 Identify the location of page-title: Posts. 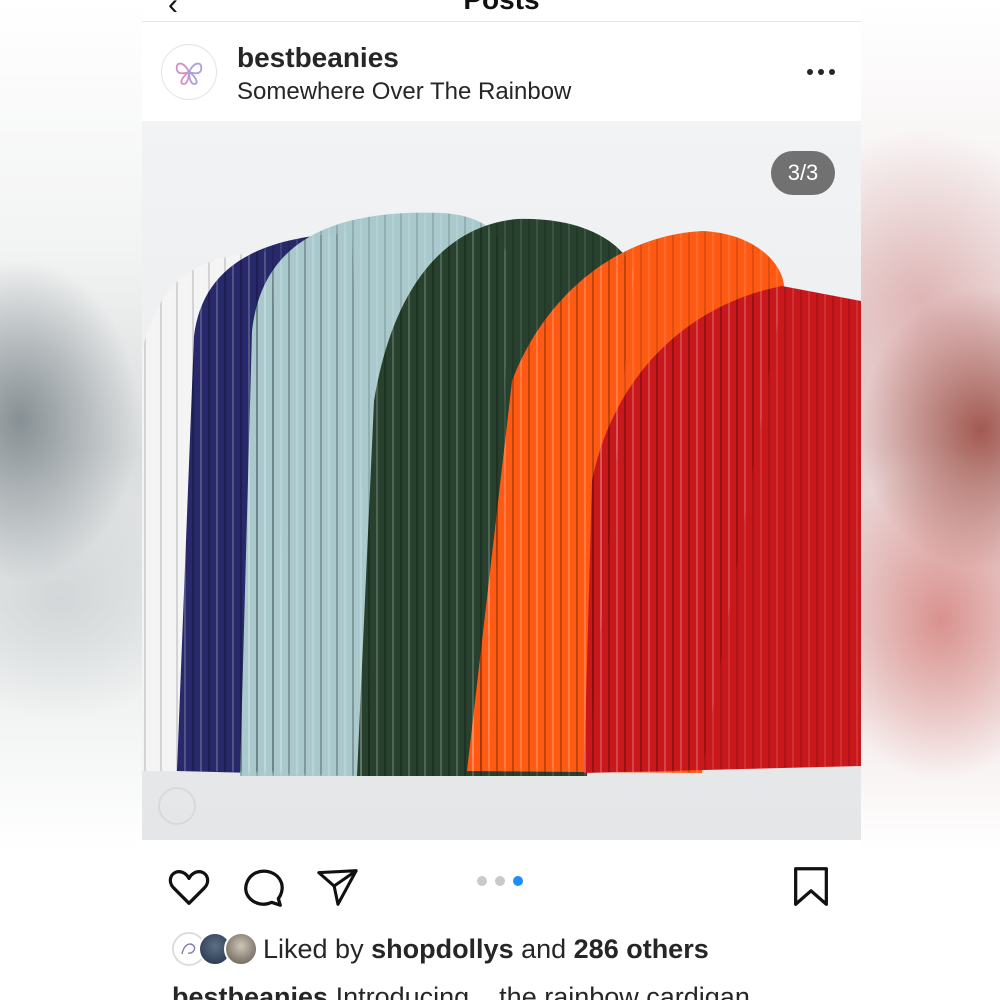
(501, 8).